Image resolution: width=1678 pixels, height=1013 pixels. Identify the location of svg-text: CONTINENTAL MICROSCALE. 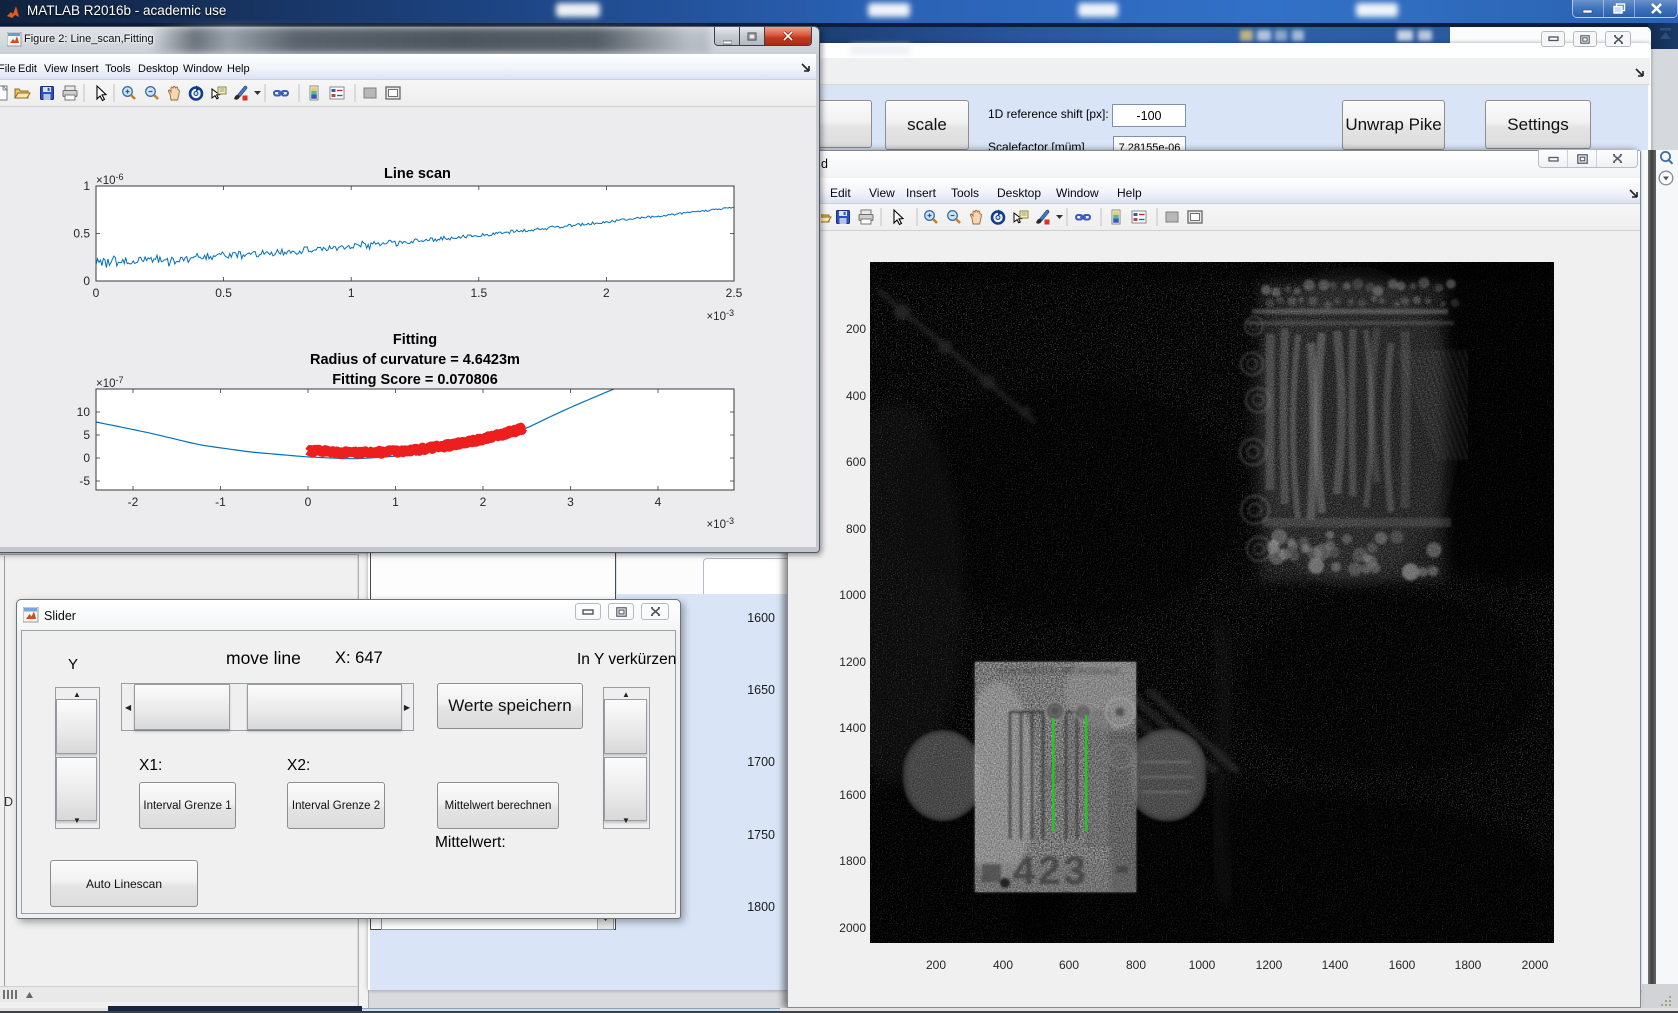
(1059, 671).